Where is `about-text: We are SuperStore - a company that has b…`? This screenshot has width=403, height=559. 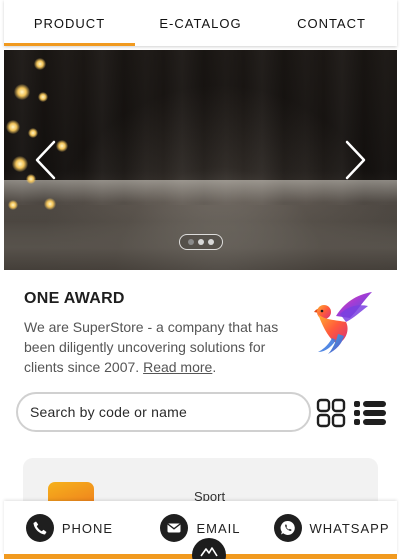
about-text: We are SuperStore - a company that has b… is located at coordinates (165, 347).